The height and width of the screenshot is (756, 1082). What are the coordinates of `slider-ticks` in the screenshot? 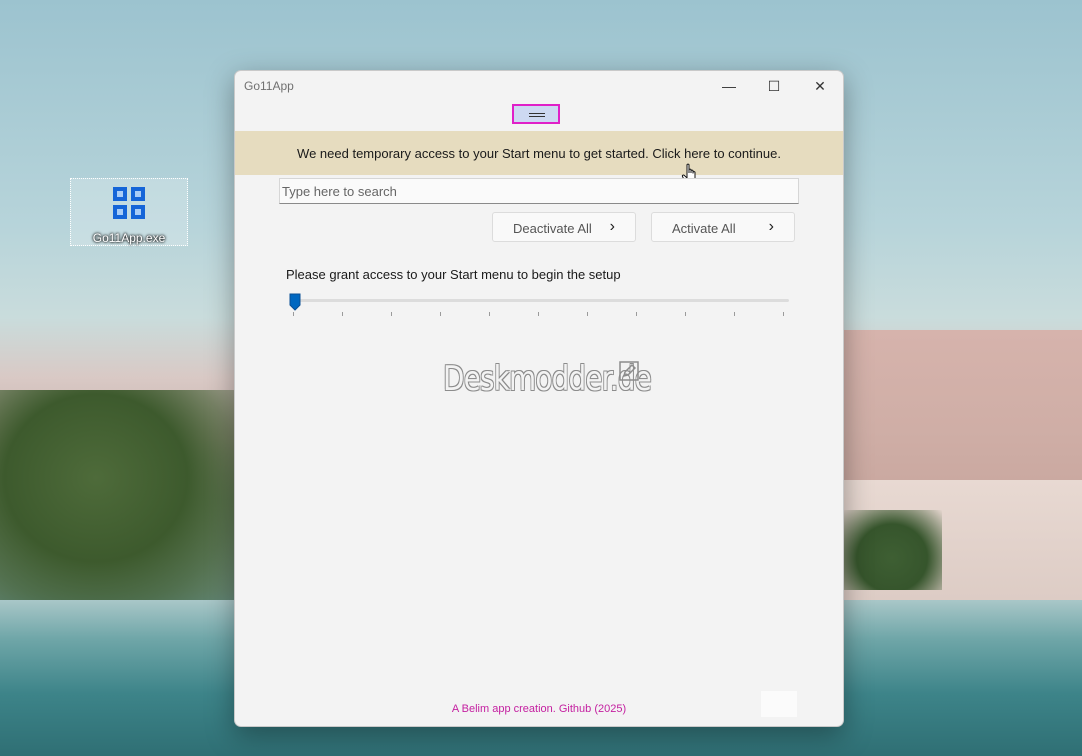 It's located at (543, 315).